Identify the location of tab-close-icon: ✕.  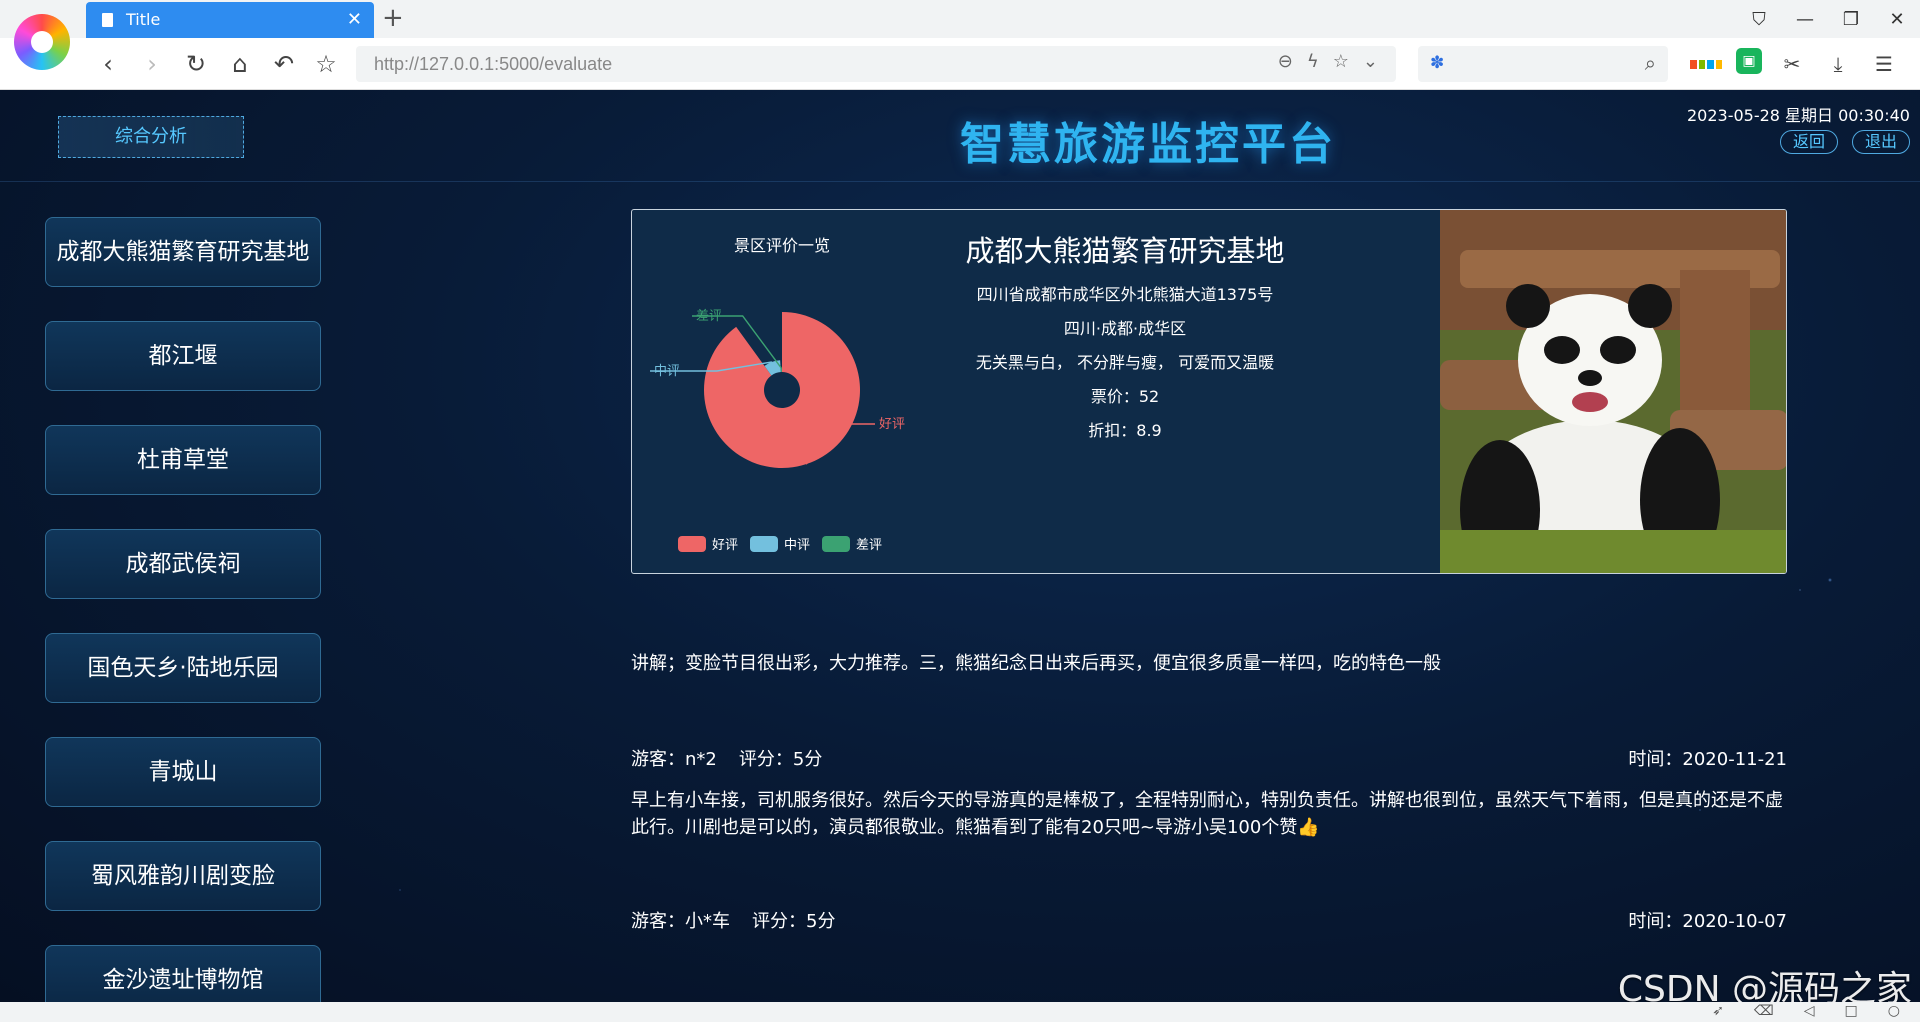
(354, 19).